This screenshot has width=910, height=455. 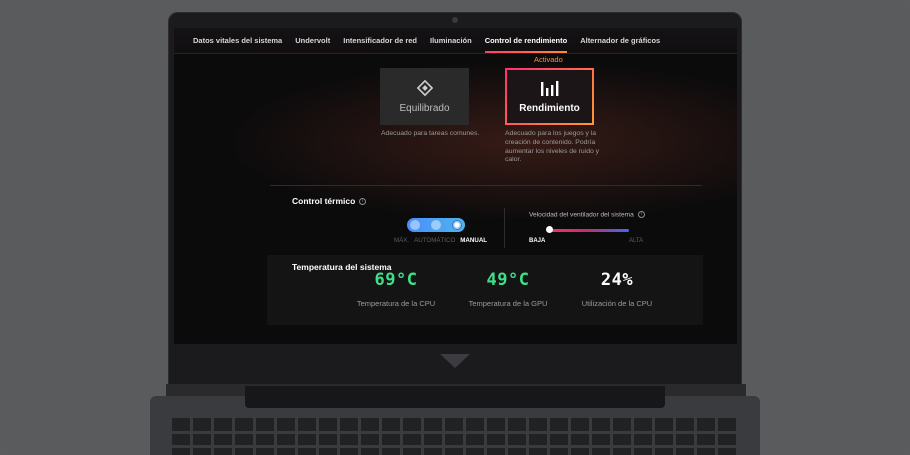 I want to click on balanced-mode-label: Equilibrado, so click(x=424, y=108).